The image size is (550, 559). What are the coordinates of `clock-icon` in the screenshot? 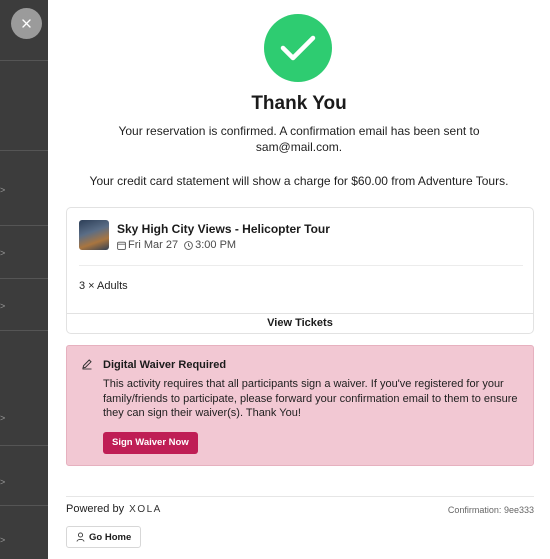 It's located at (188, 245).